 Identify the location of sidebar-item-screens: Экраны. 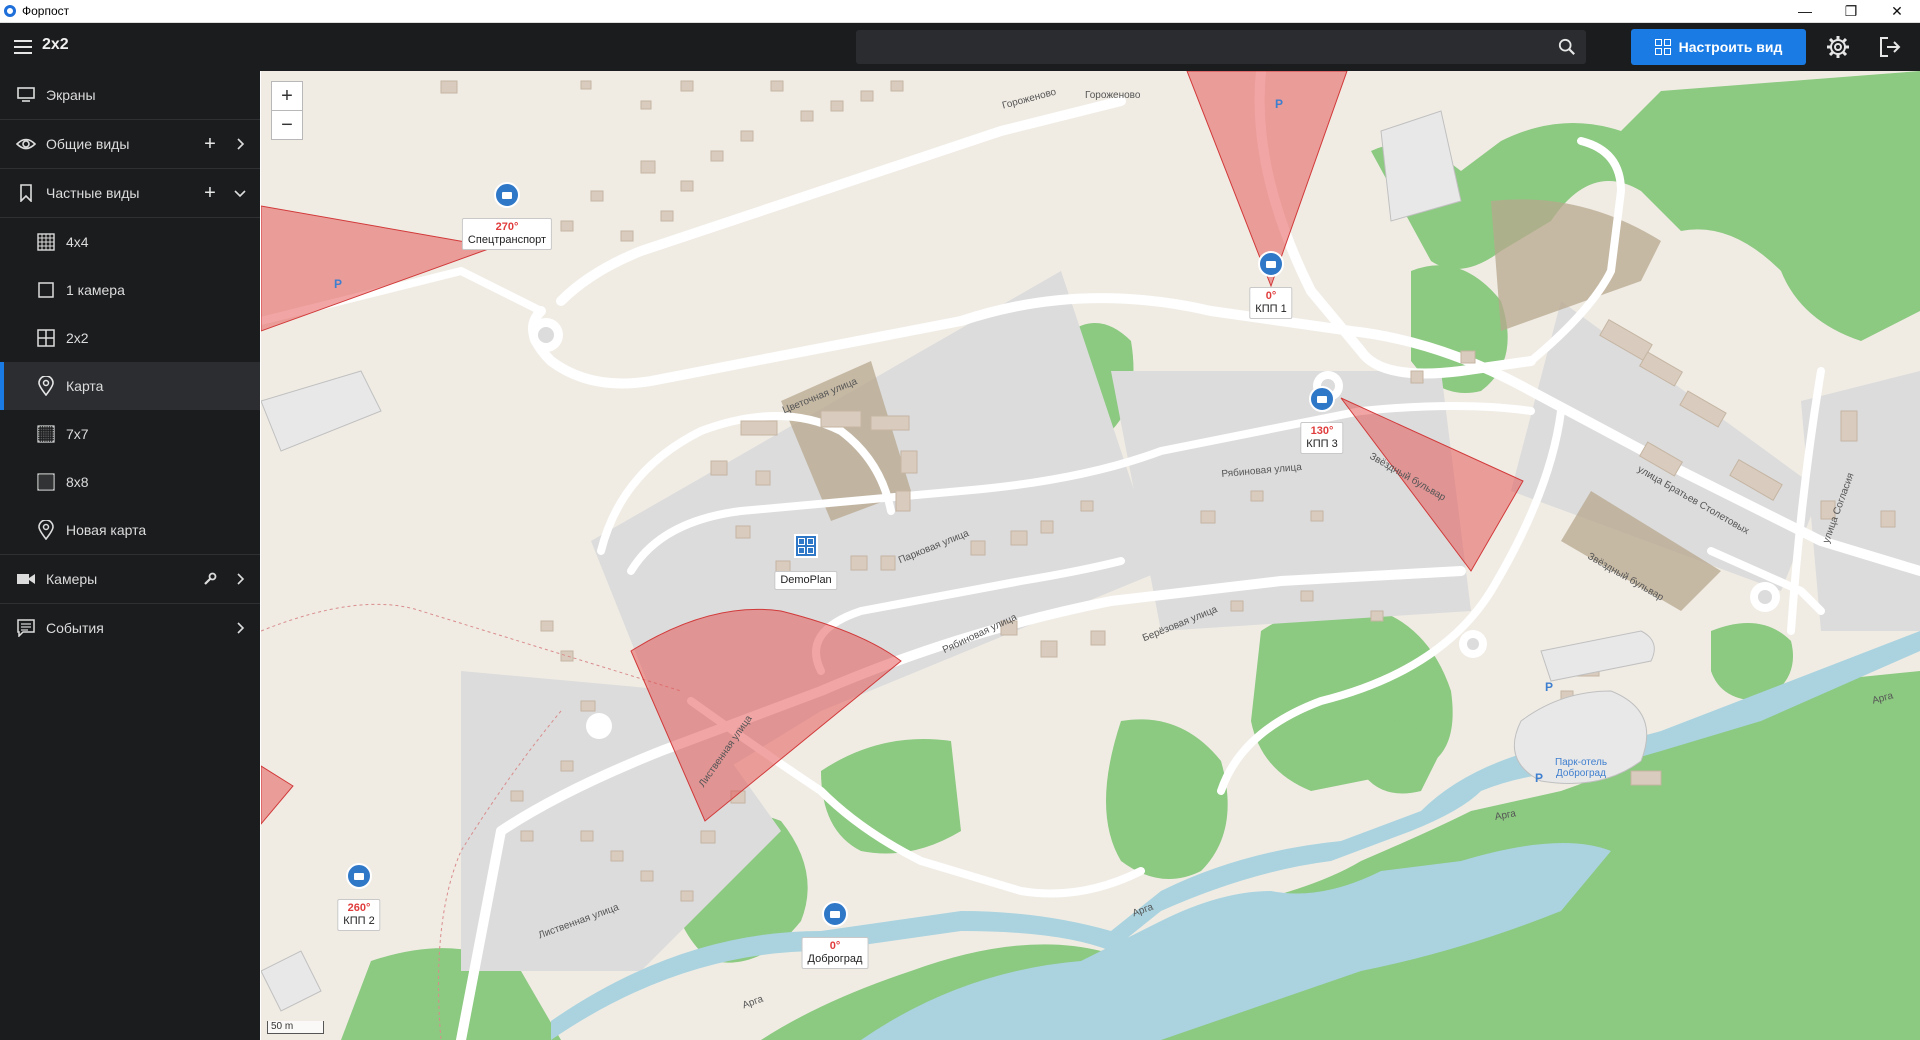
(130, 95).